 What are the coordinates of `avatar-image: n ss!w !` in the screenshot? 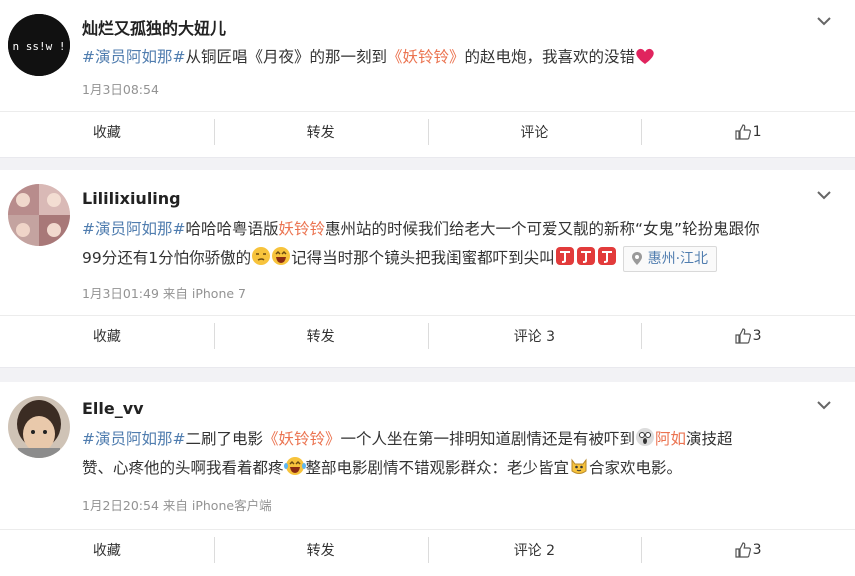 It's located at (39, 45).